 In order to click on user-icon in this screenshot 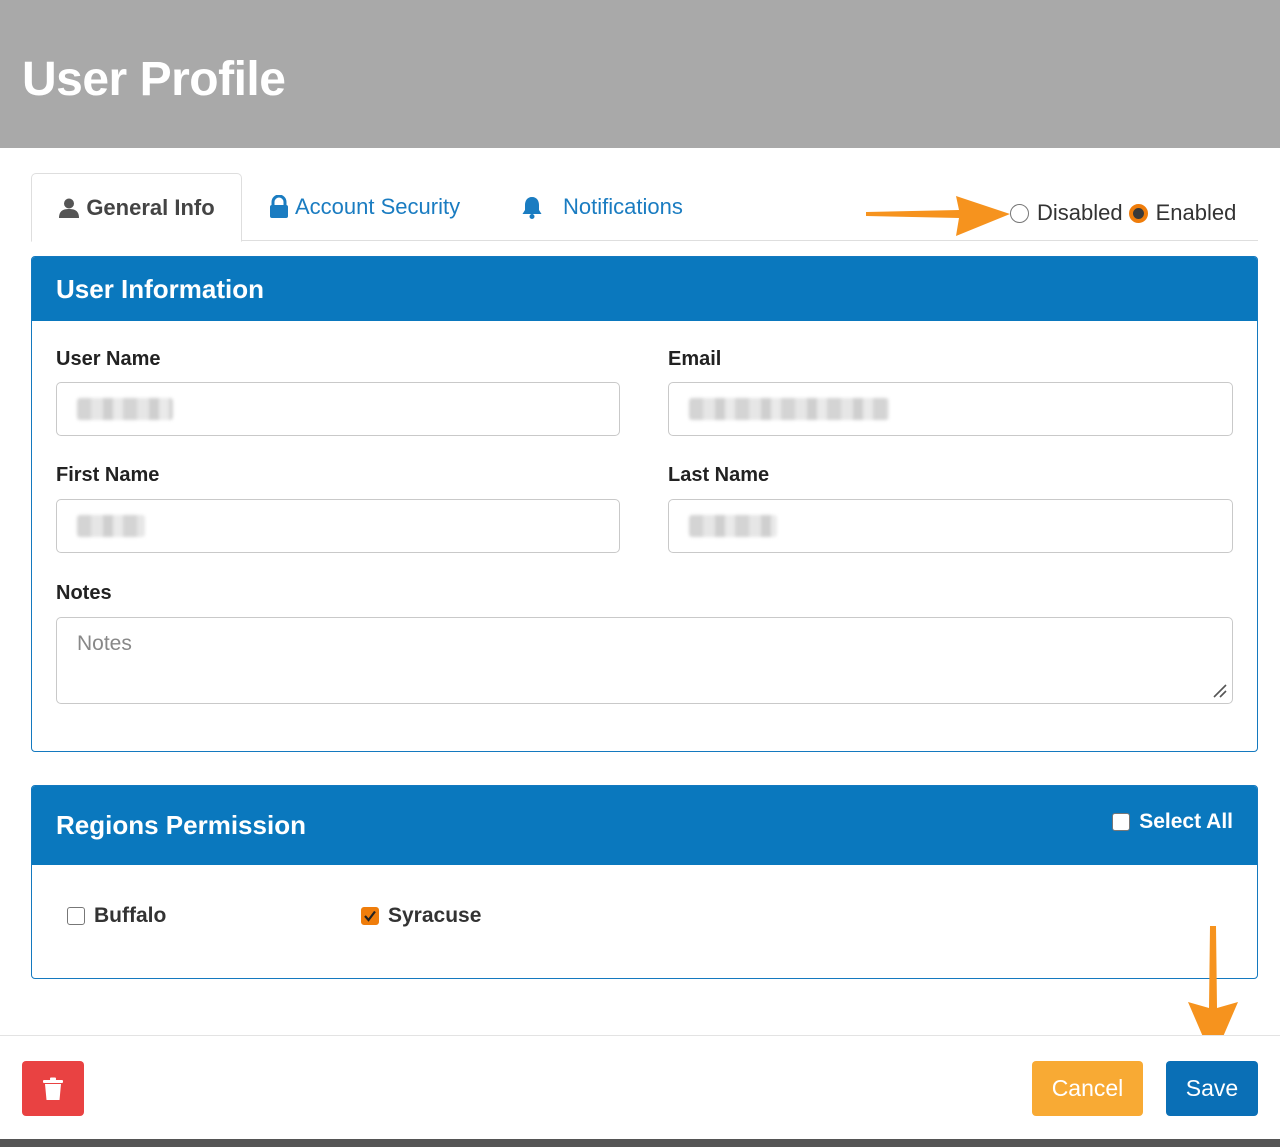, I will do `click(69, 208)`.